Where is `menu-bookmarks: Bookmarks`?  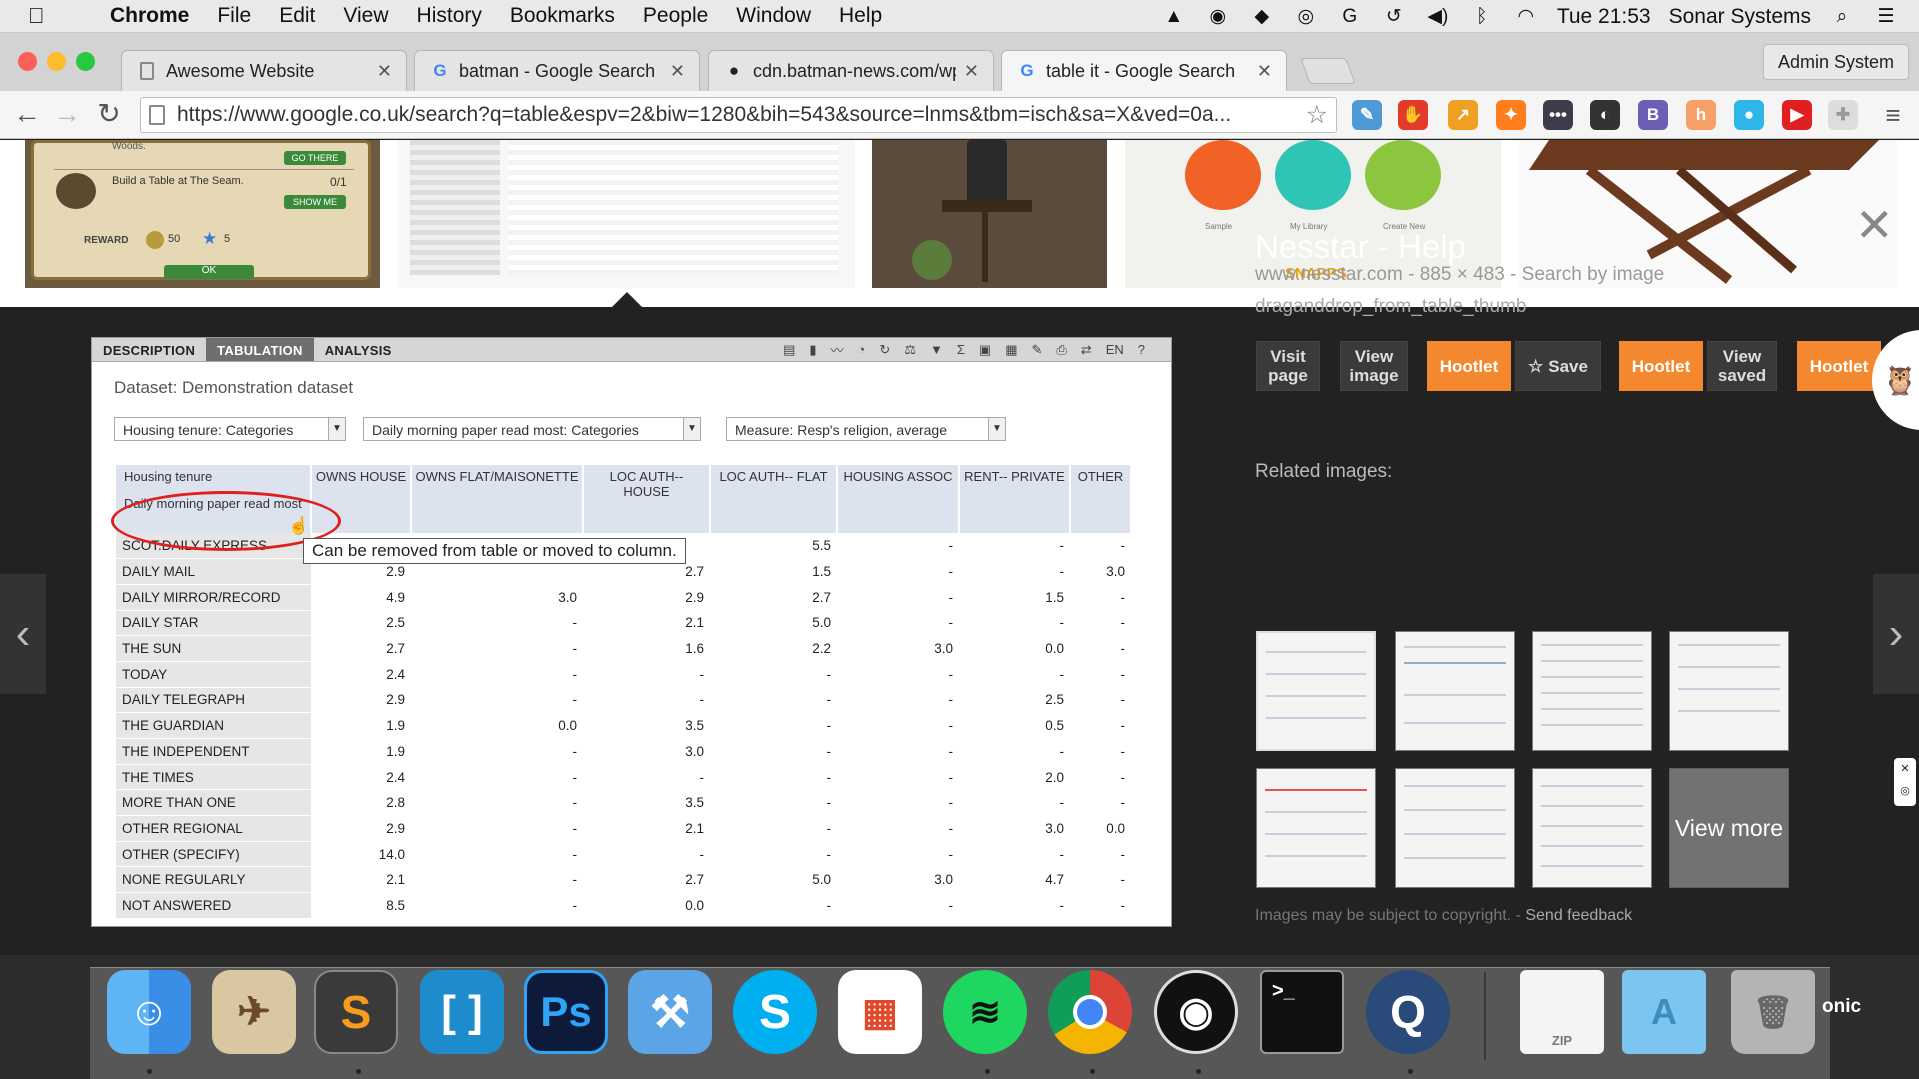 menu-bookmarks: Bookmarks is located at coordinates (562, 16).